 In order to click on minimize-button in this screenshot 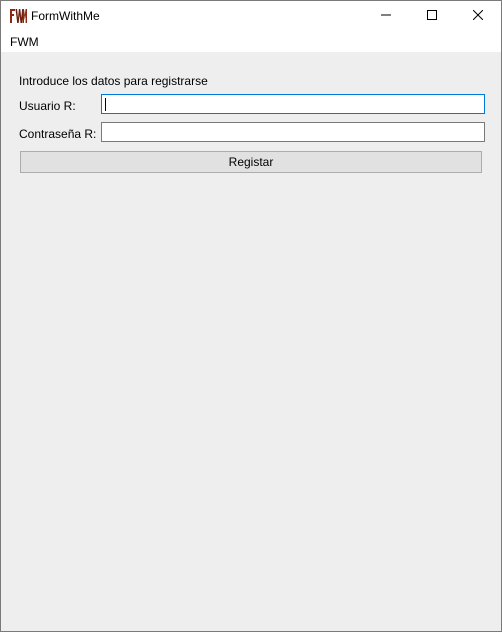, I will do `click(386, 16)`.